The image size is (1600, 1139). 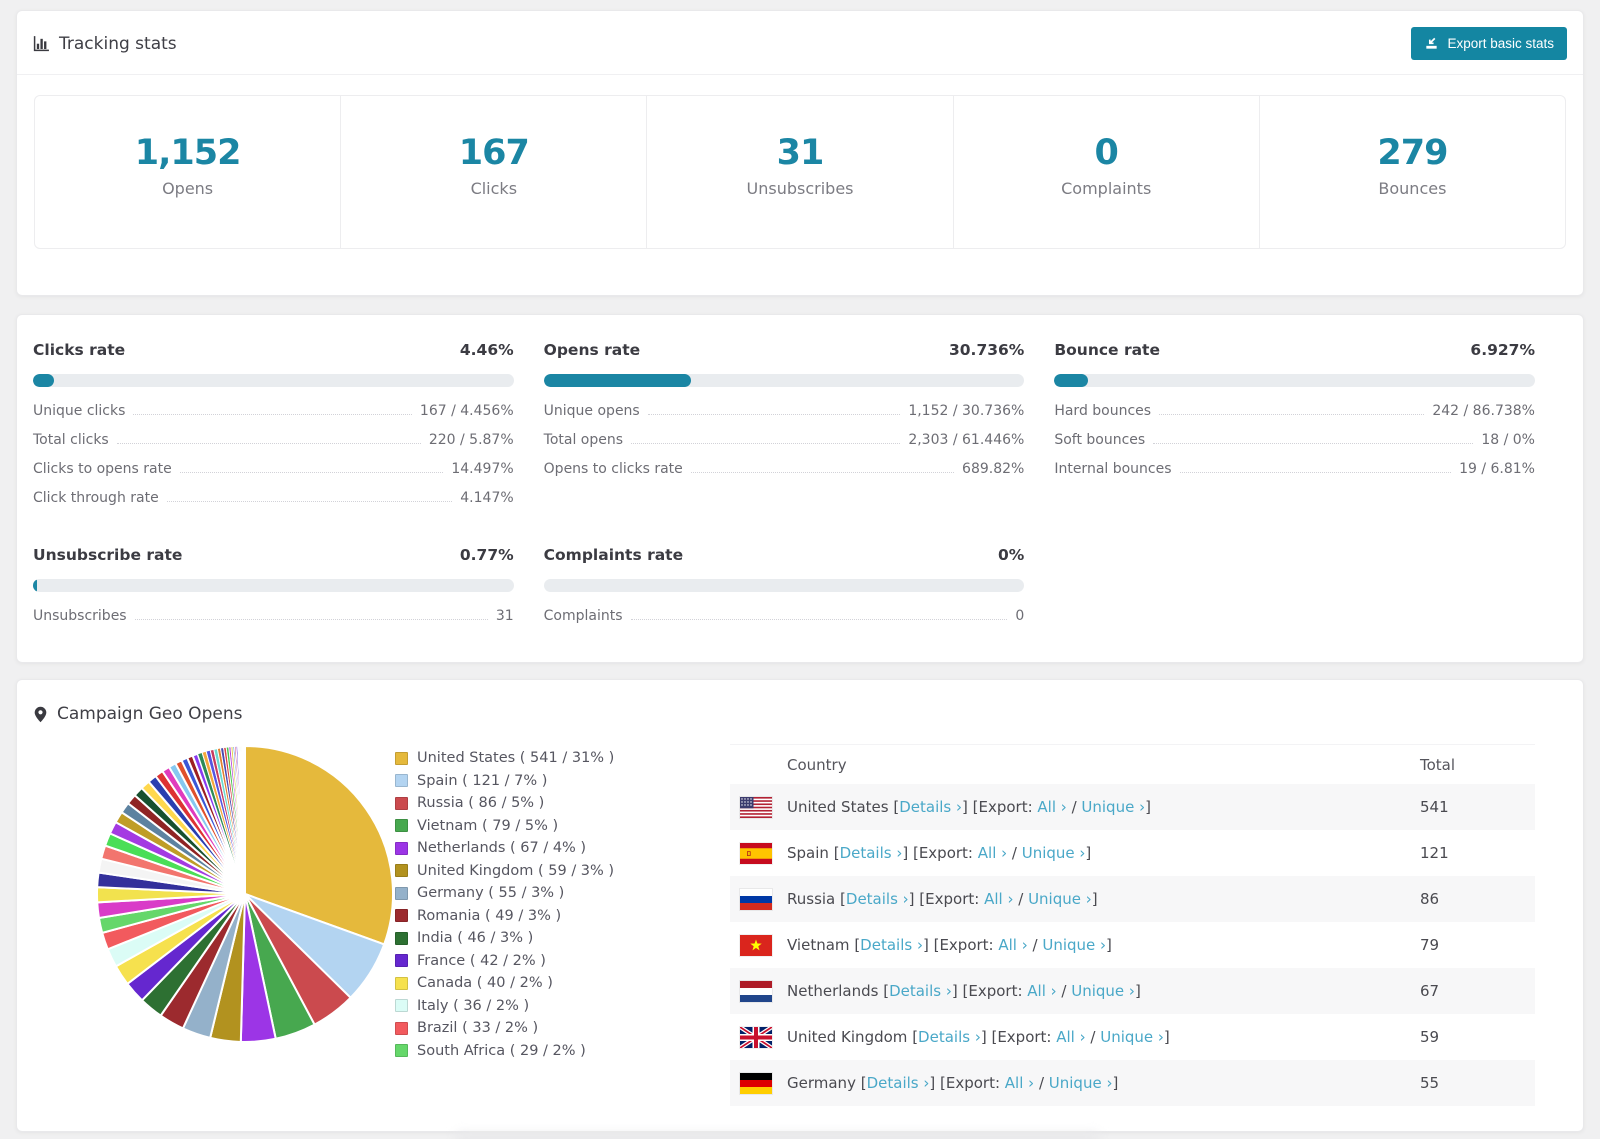 I want to click on legend-item: Romania ( 49 / 3% ), so click(x=562, y=916).